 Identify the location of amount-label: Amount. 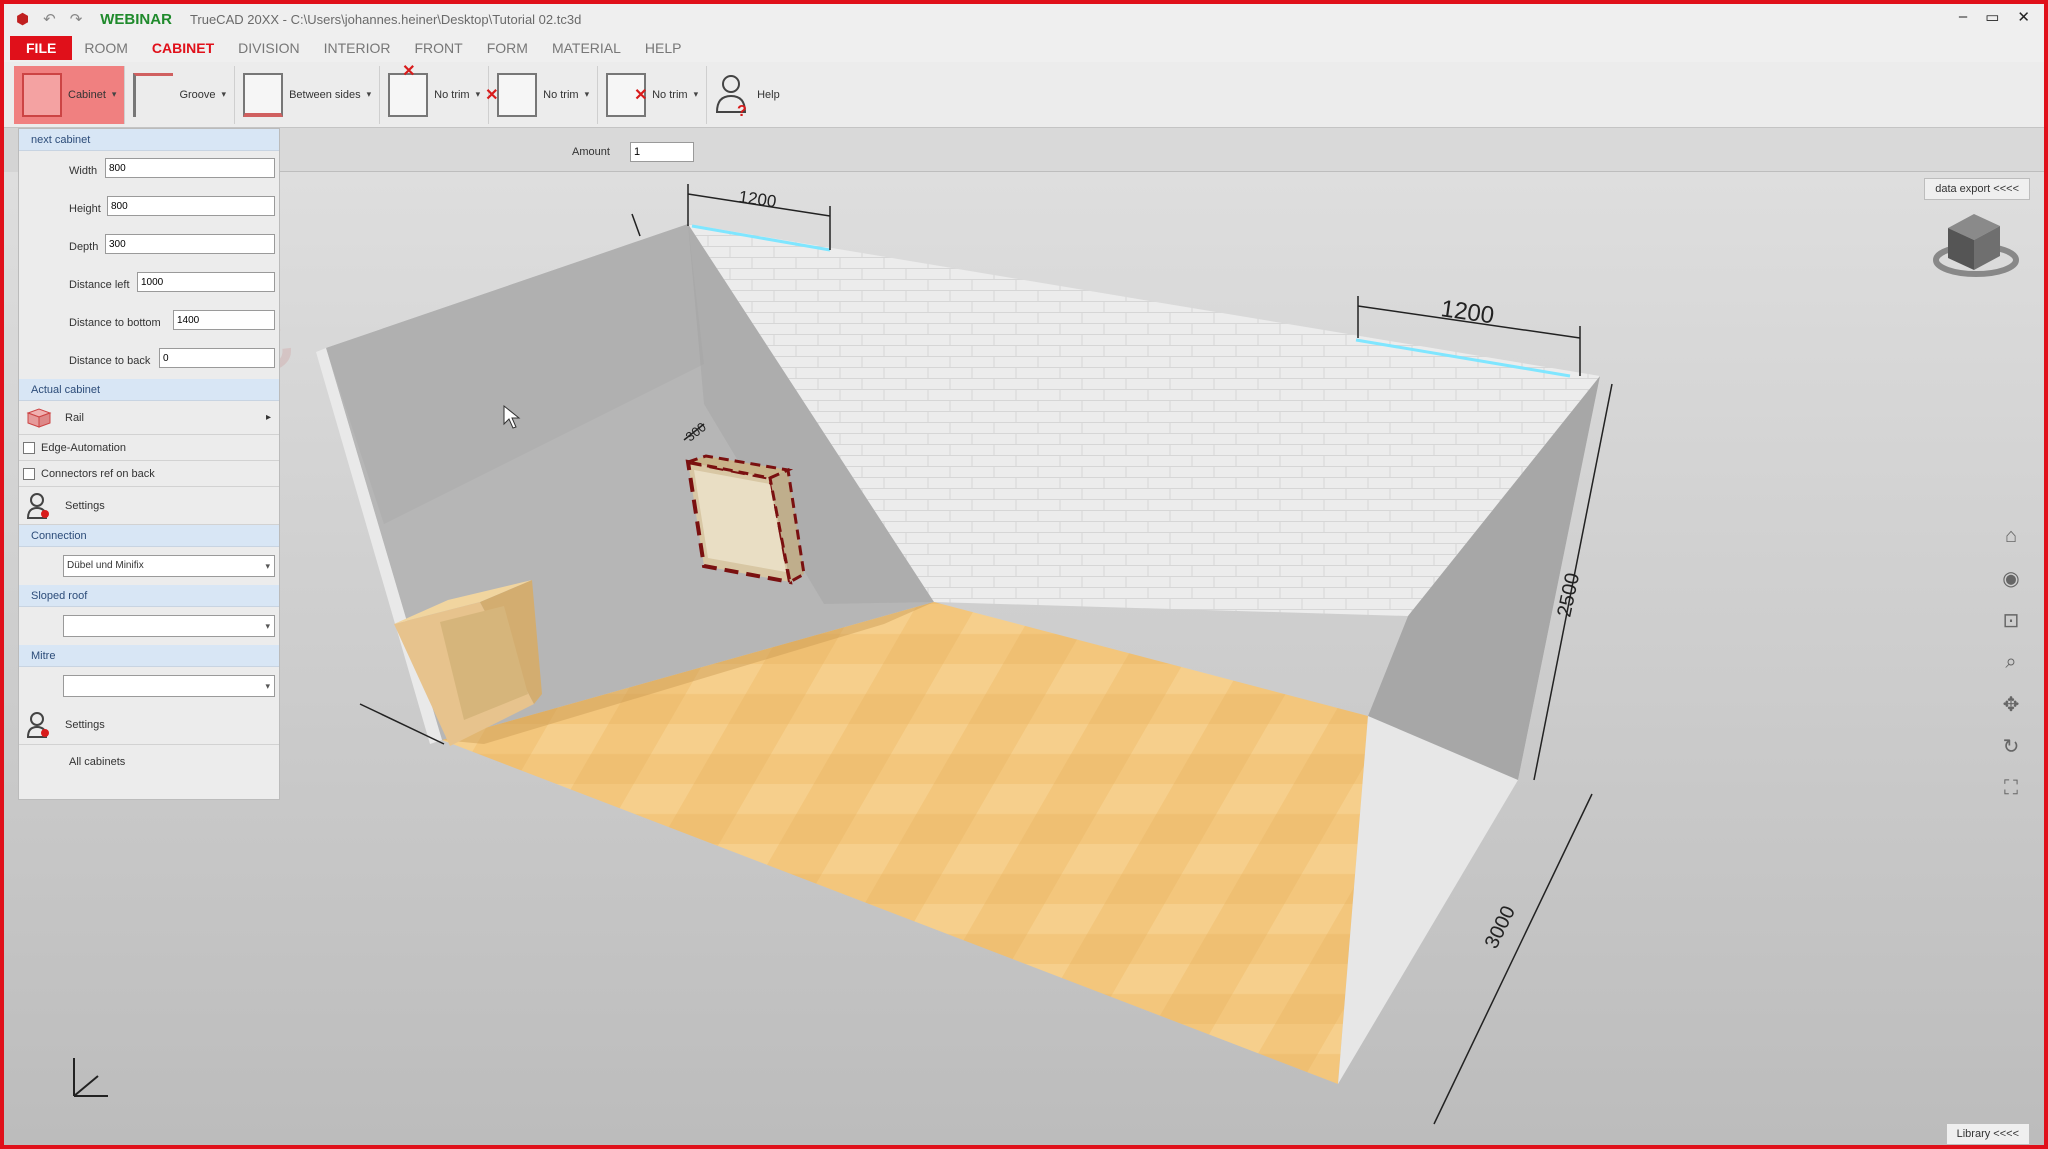
(591, 152).